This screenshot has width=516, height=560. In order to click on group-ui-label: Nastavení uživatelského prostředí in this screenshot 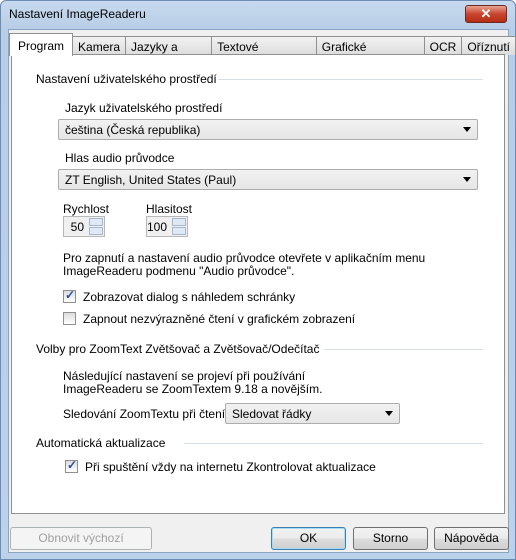, I will do `click(126, 79)`.